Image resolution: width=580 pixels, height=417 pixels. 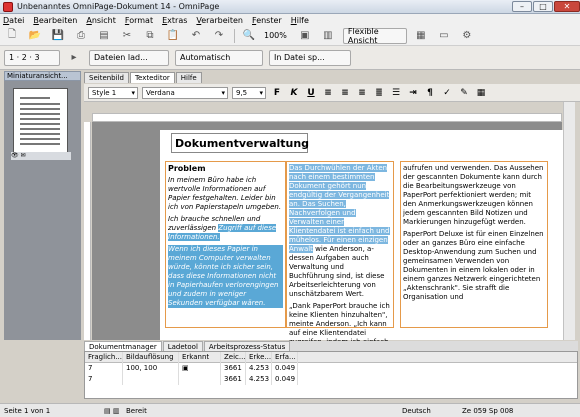 What do you see at coordinates (58, 36) in the screenshot?
I see `save-icon: 💾` at bounding box center [58, 36].